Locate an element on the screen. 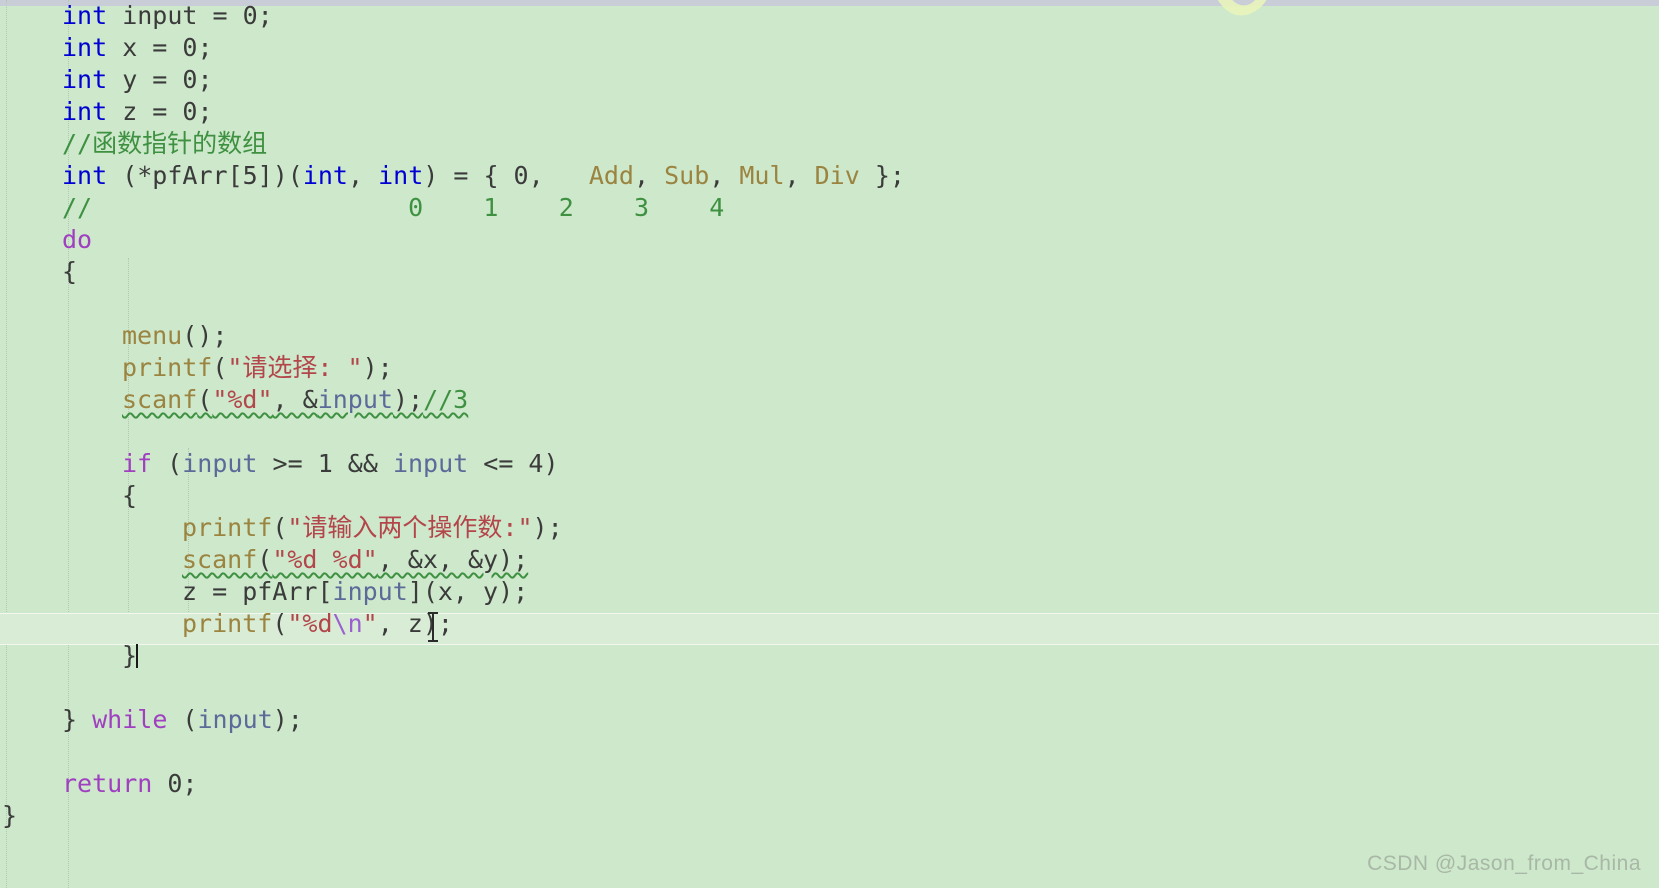 The width and height of the screenshot is (1659, 888). code-token: Sub is located at coordinates (687, 175).